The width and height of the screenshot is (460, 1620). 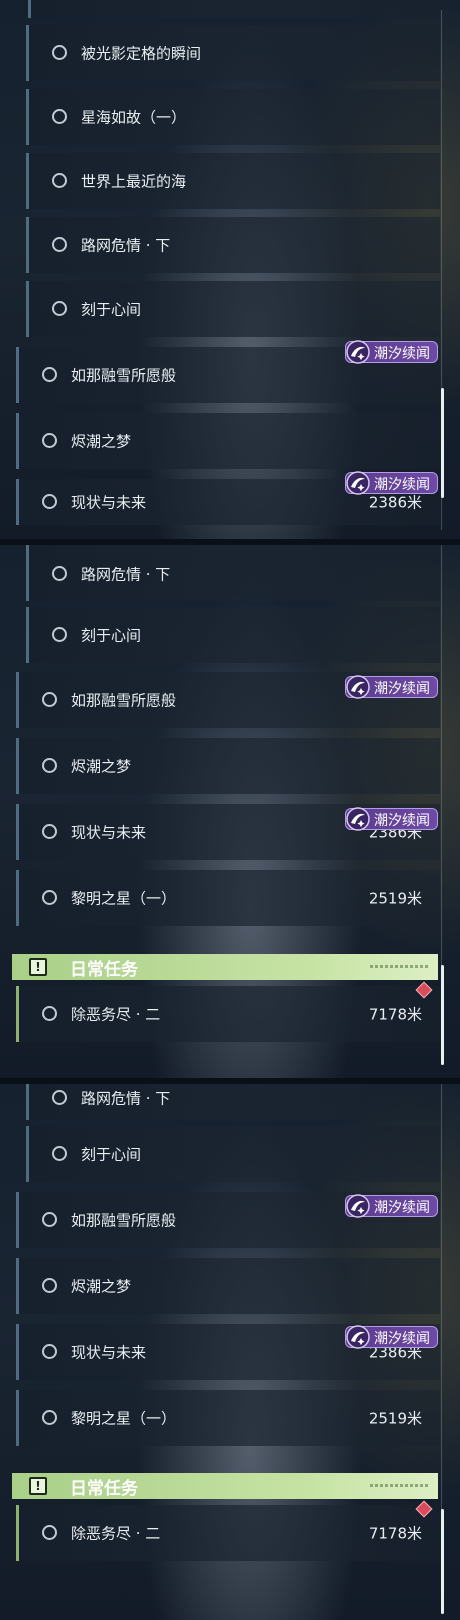 I want to click on quest-distance: 2386米, so click(x=395, y=502).